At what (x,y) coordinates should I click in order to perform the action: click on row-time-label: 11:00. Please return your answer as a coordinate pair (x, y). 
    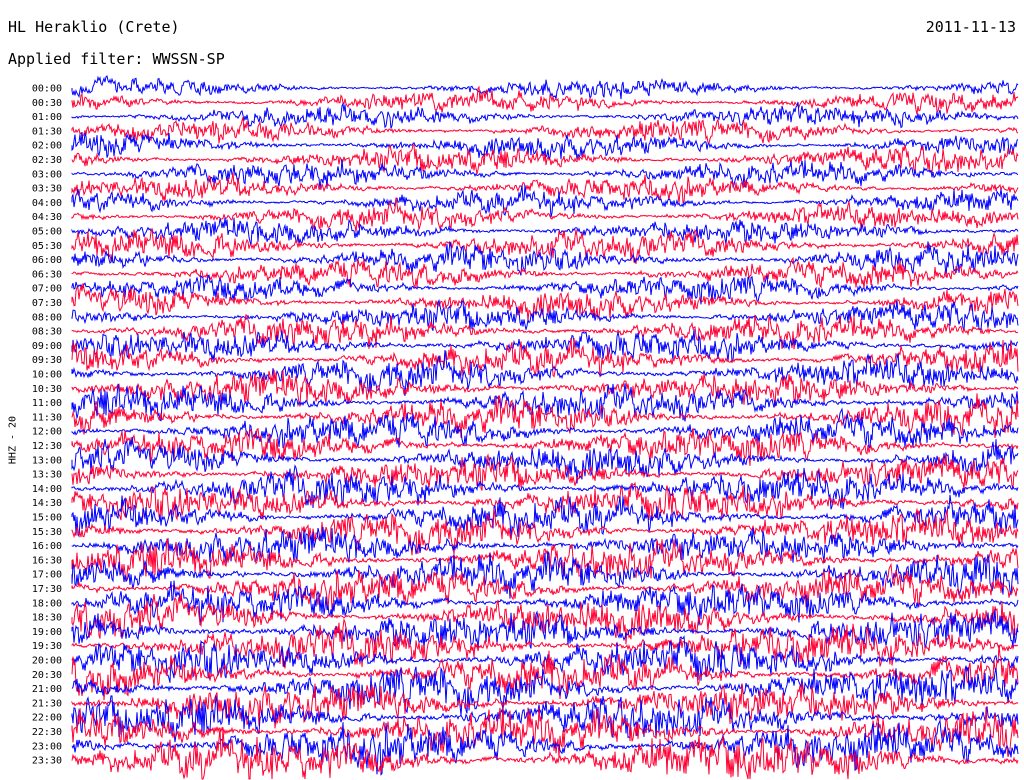
    Looking at the image, I should click on (47, 403).